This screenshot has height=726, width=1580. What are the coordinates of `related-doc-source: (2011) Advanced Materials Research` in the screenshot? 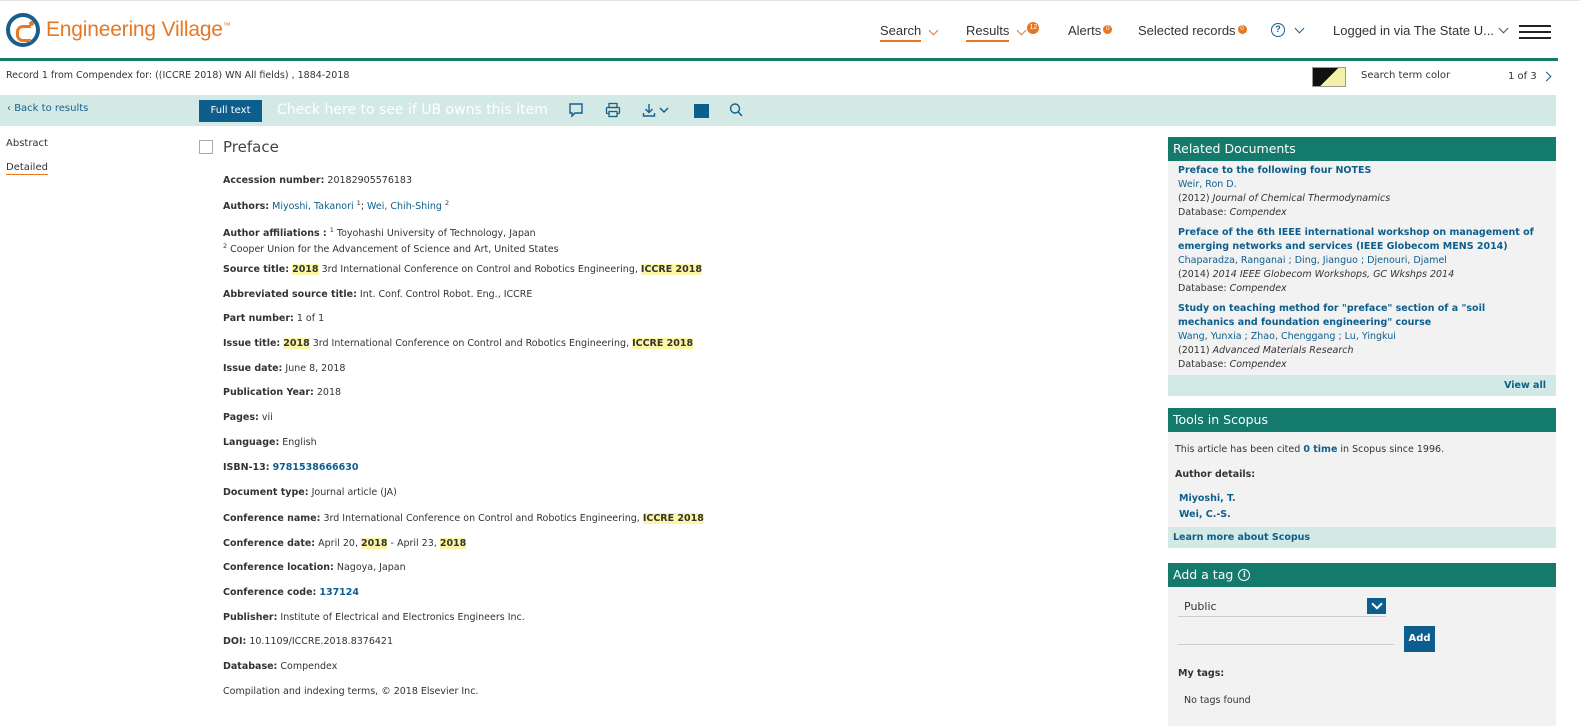 It's located at (1266, 350).